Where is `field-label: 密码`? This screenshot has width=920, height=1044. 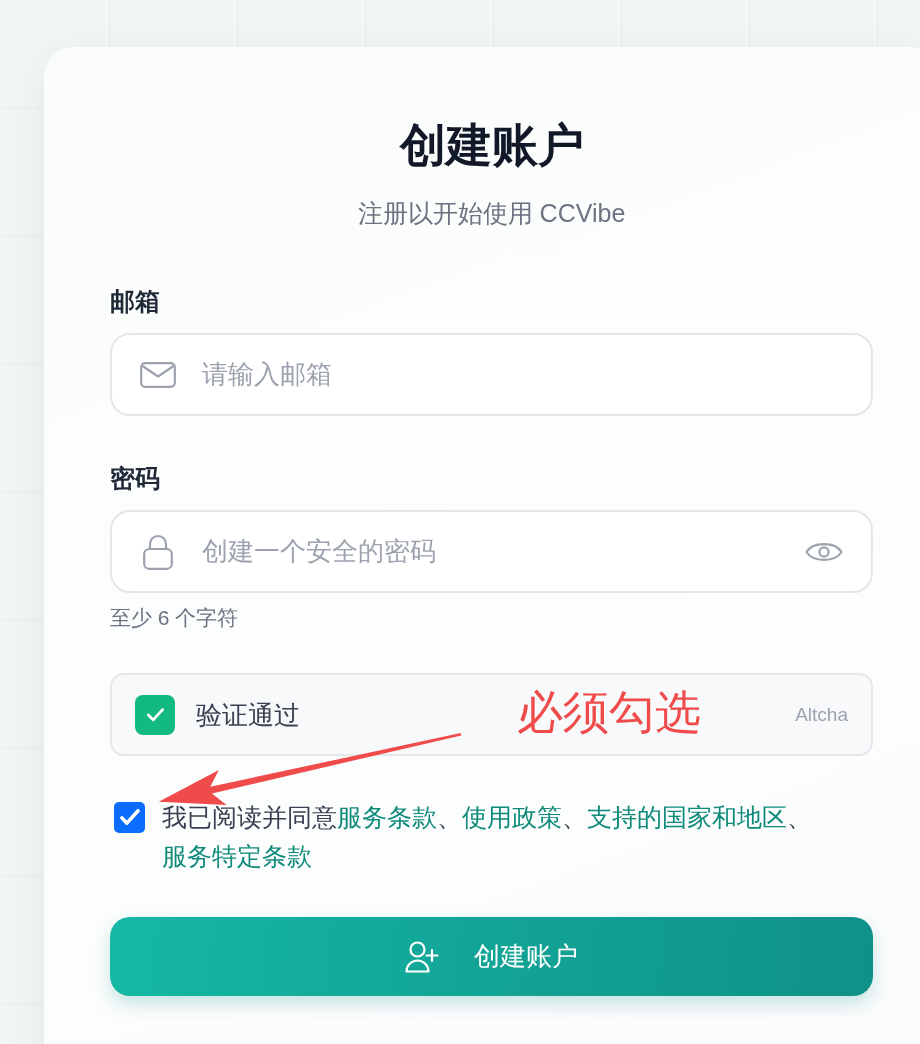 field-label: 密码 is located at coordinates (135, 478).